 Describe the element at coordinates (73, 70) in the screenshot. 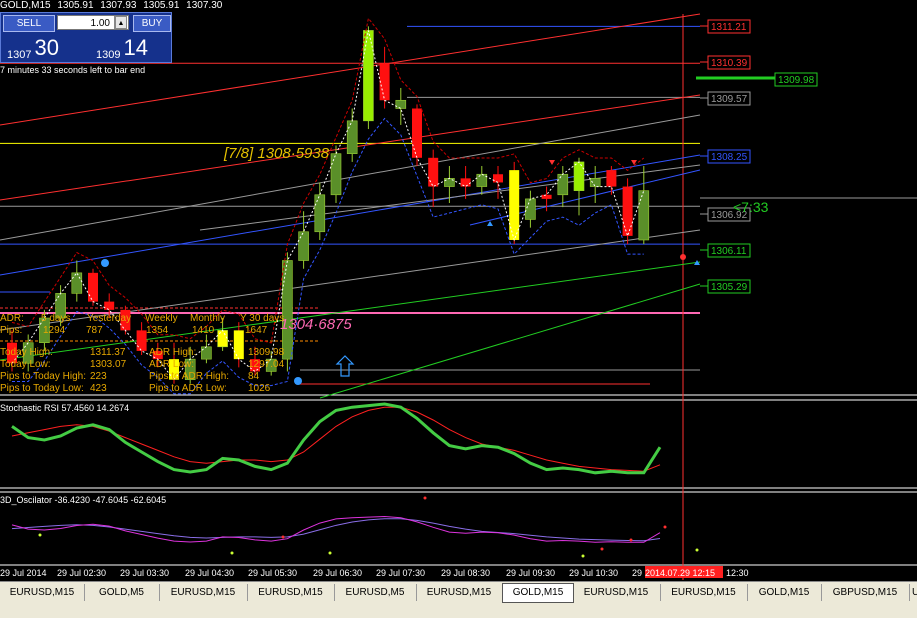

I see `bar-countdown: 7 minutes 33 seconds left to bar end` at that location.